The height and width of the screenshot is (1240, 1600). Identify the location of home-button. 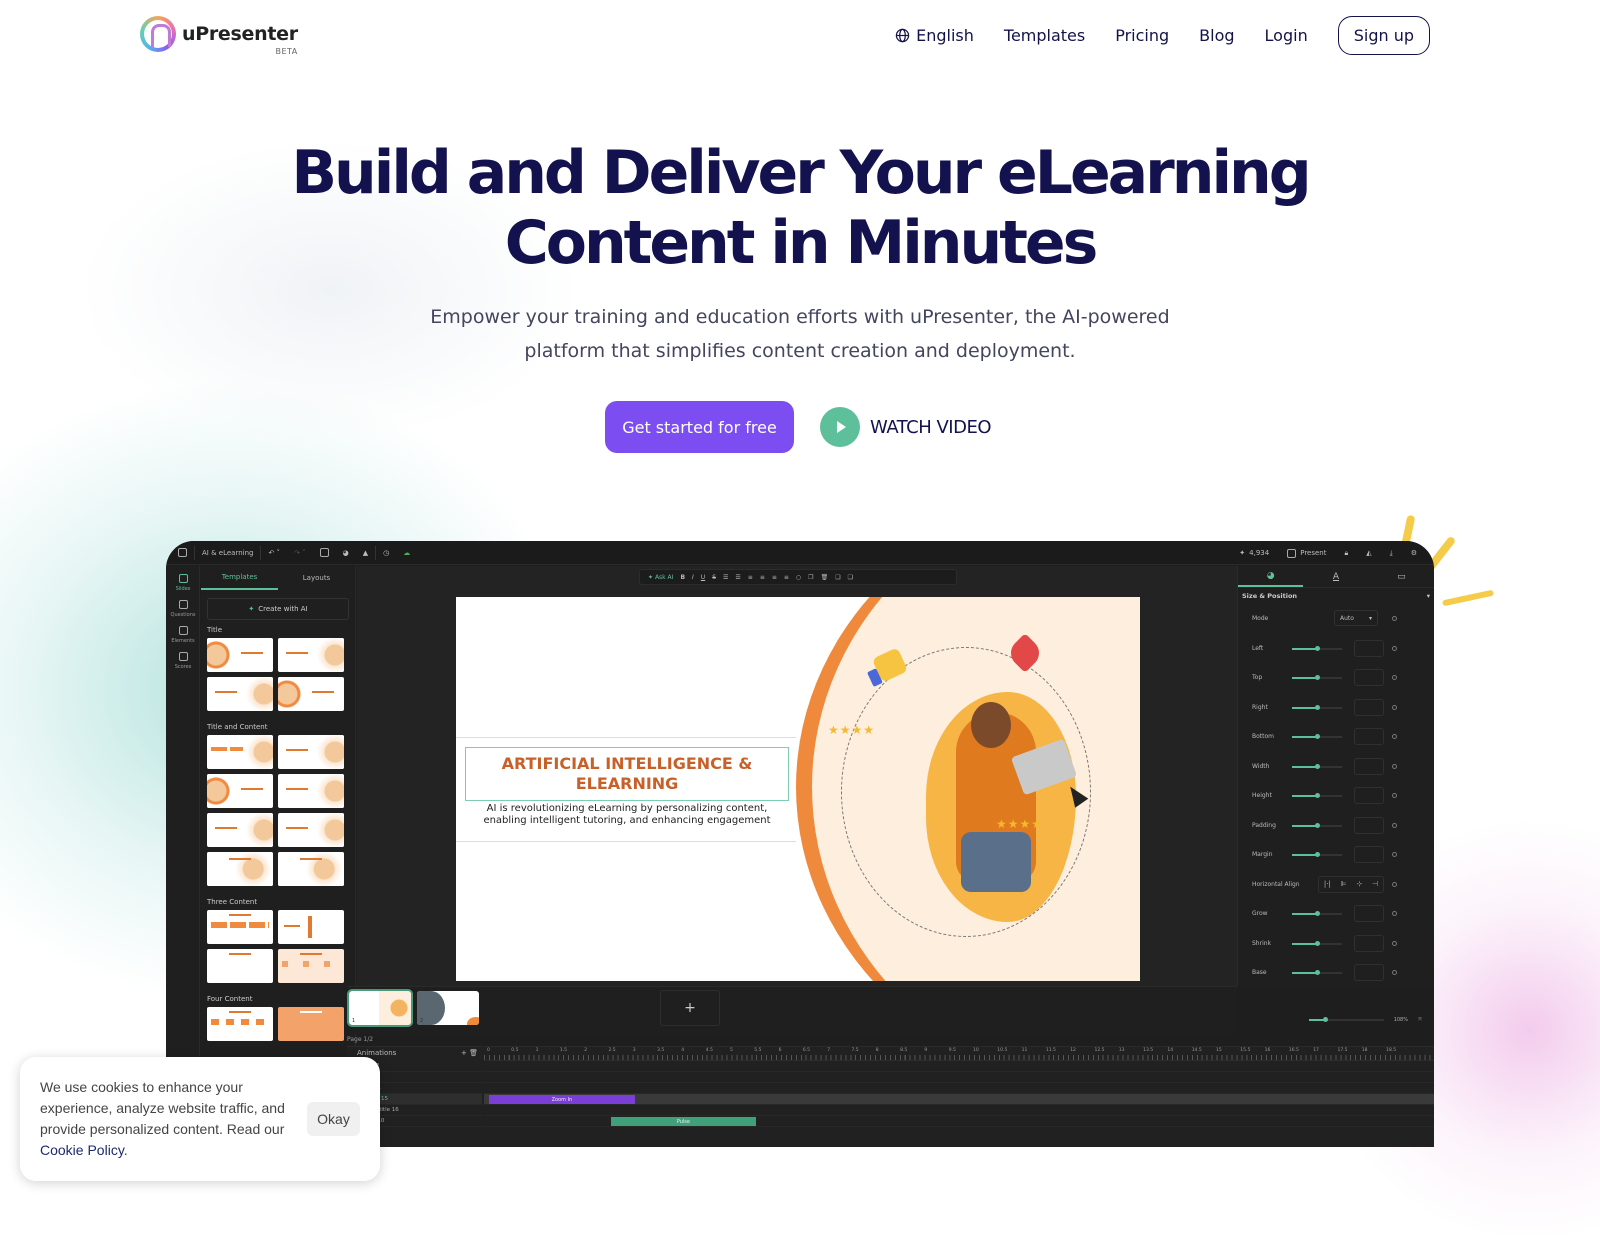
(180, 553).